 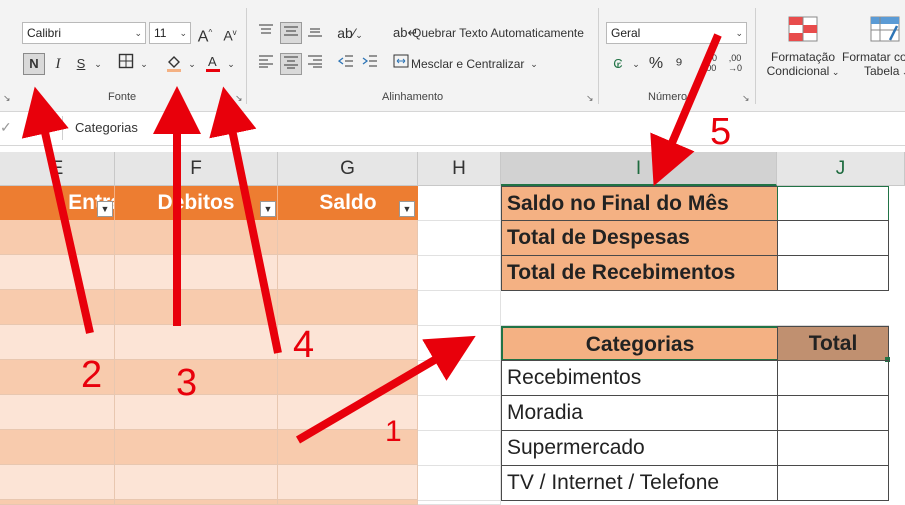 I want to click on annotation-label-4: 4, so click(x=304, y=345).